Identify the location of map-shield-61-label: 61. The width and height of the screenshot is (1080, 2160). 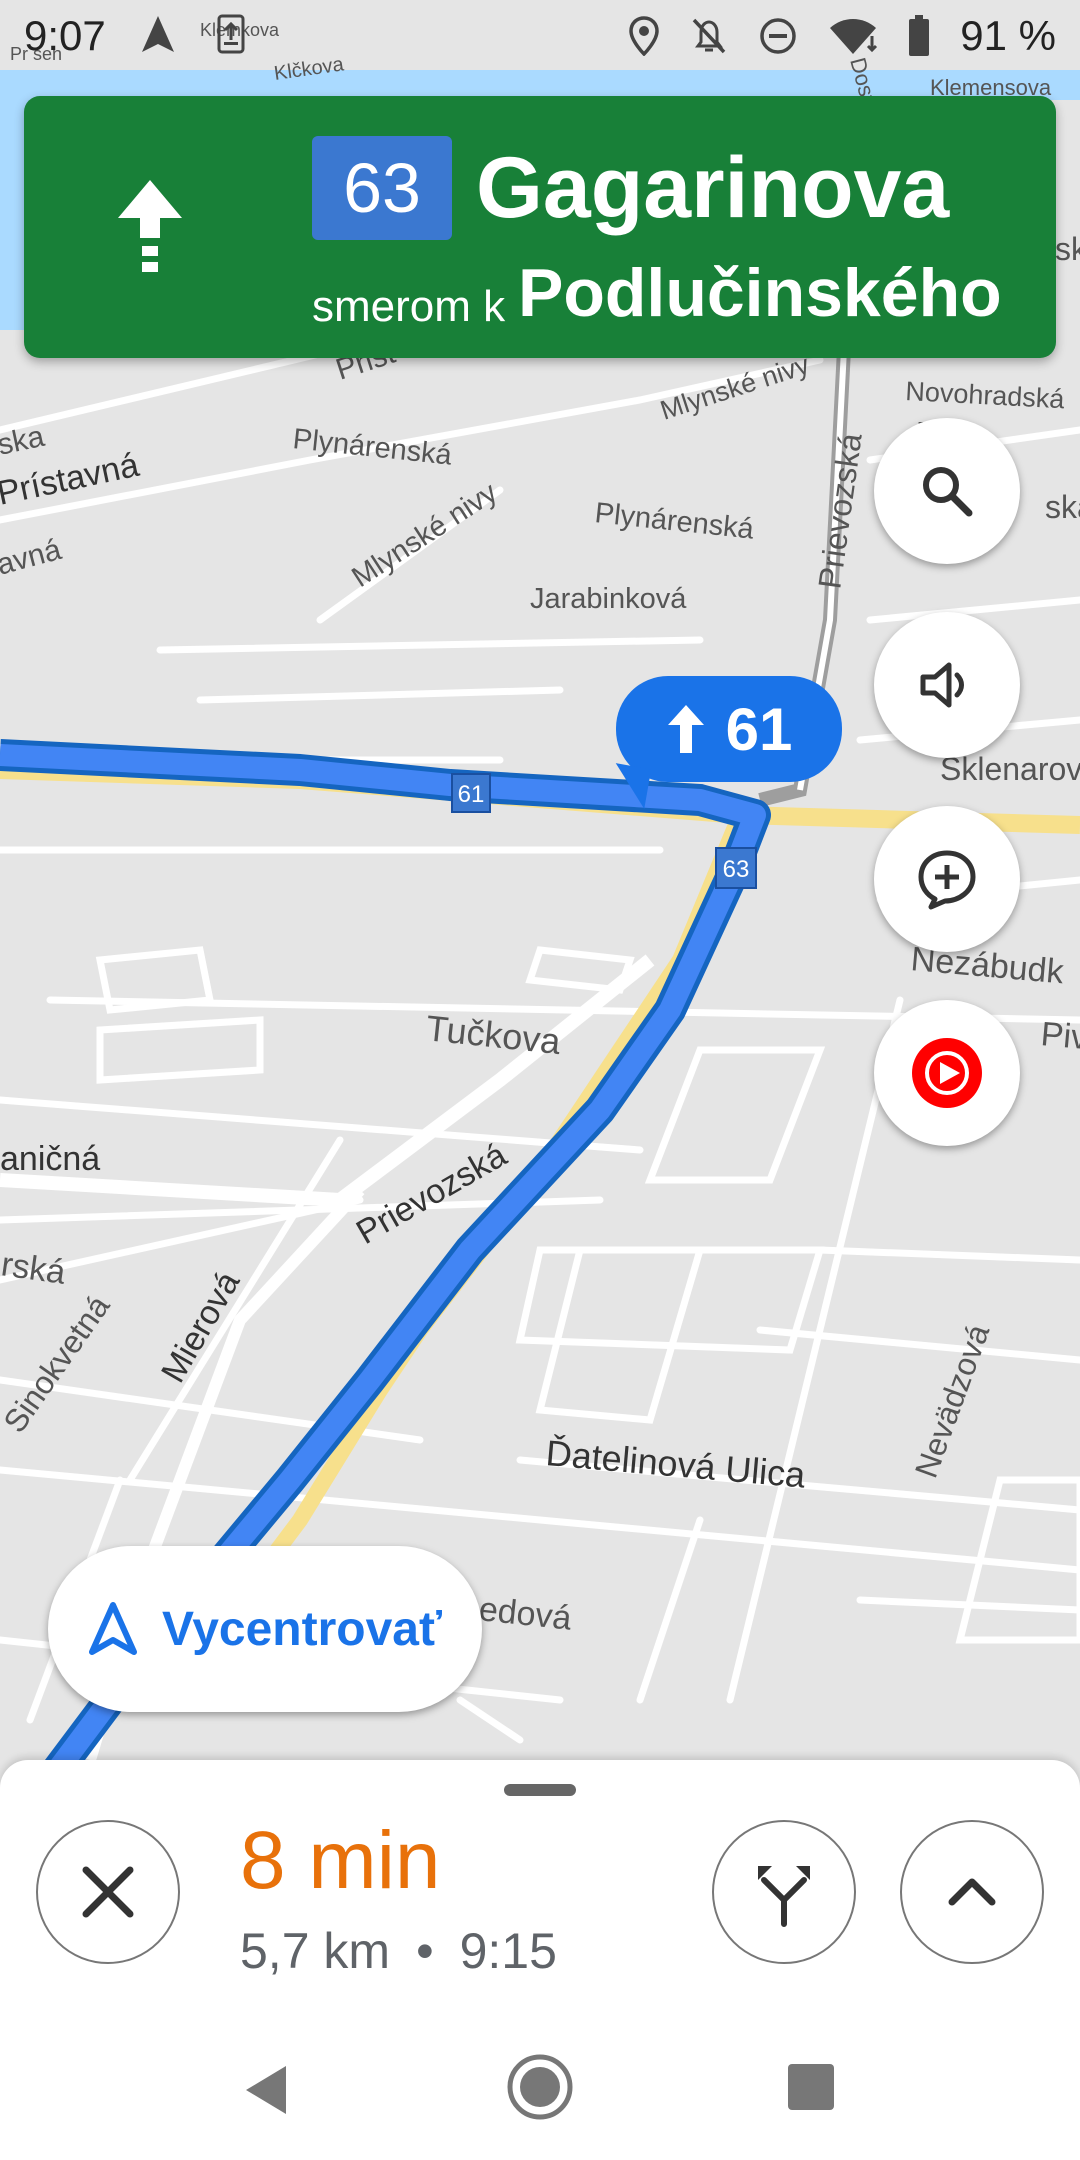
(471, 794).